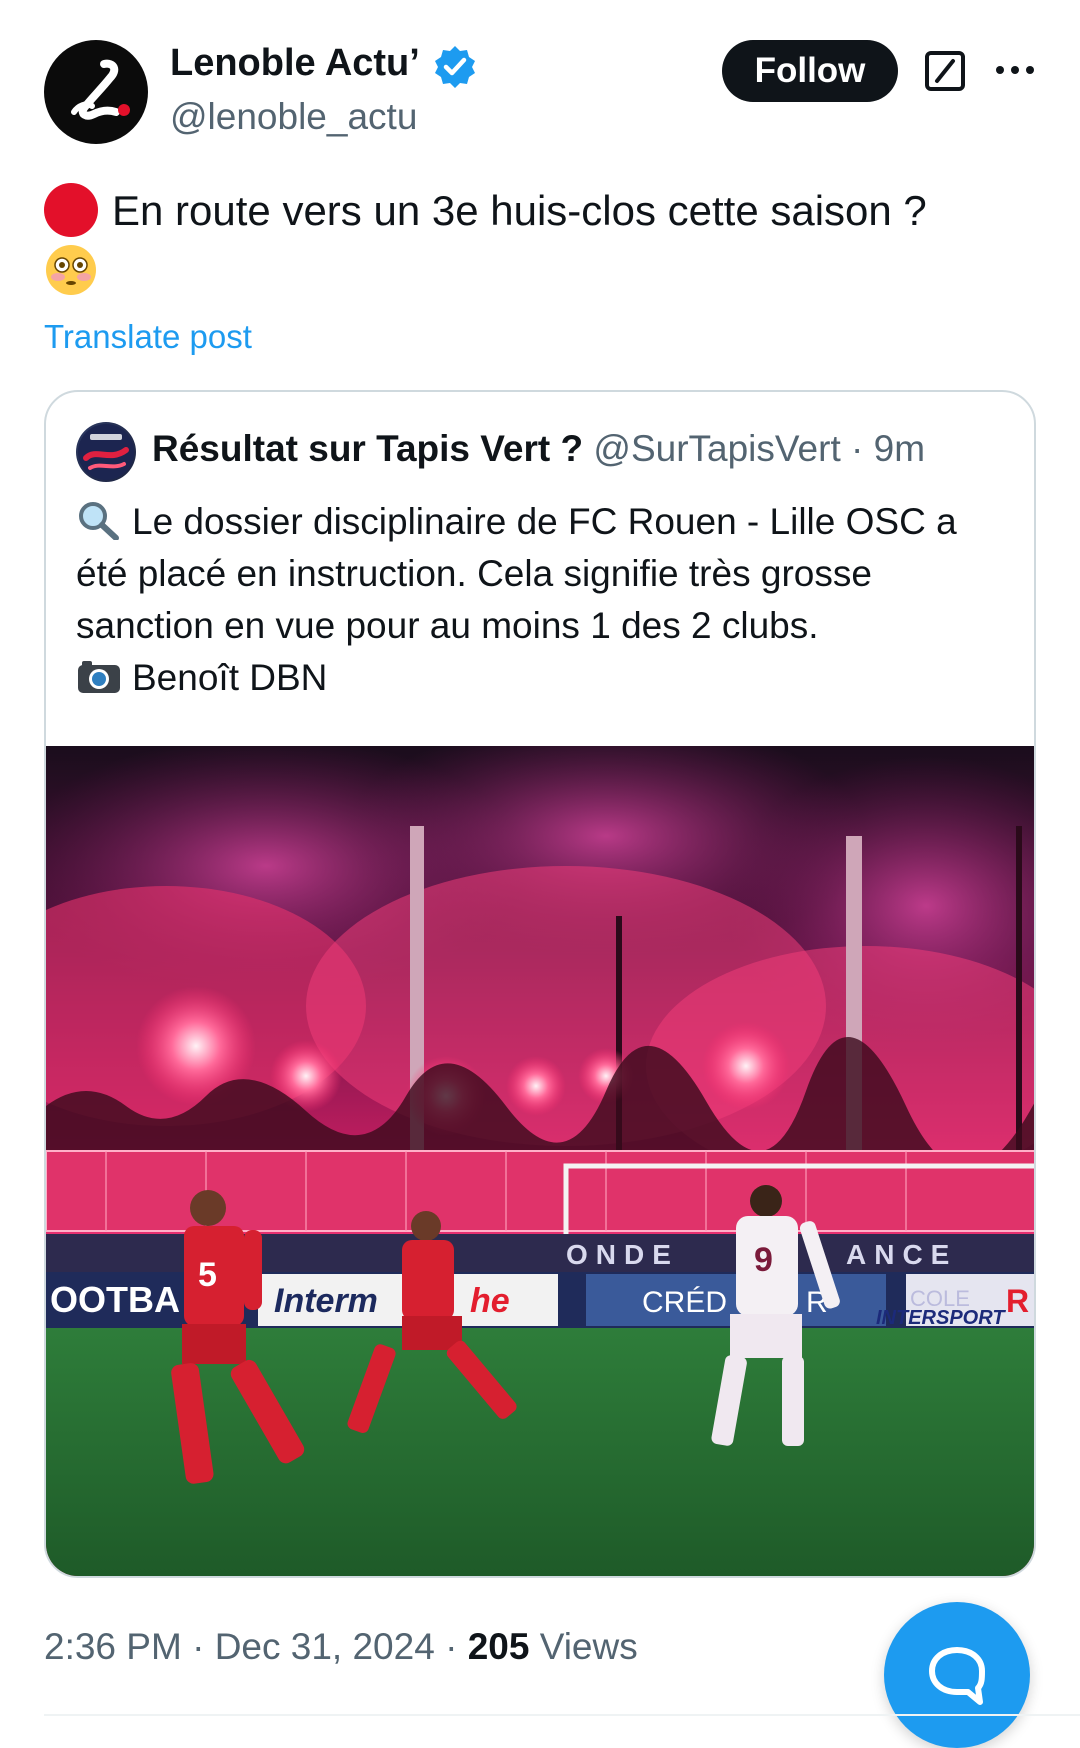  I want to click on quoted-author-avatar, so click(106, 452).